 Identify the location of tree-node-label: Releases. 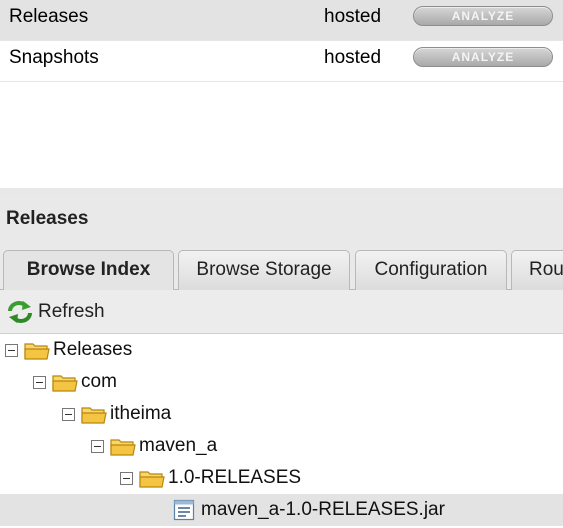
(93, 349).